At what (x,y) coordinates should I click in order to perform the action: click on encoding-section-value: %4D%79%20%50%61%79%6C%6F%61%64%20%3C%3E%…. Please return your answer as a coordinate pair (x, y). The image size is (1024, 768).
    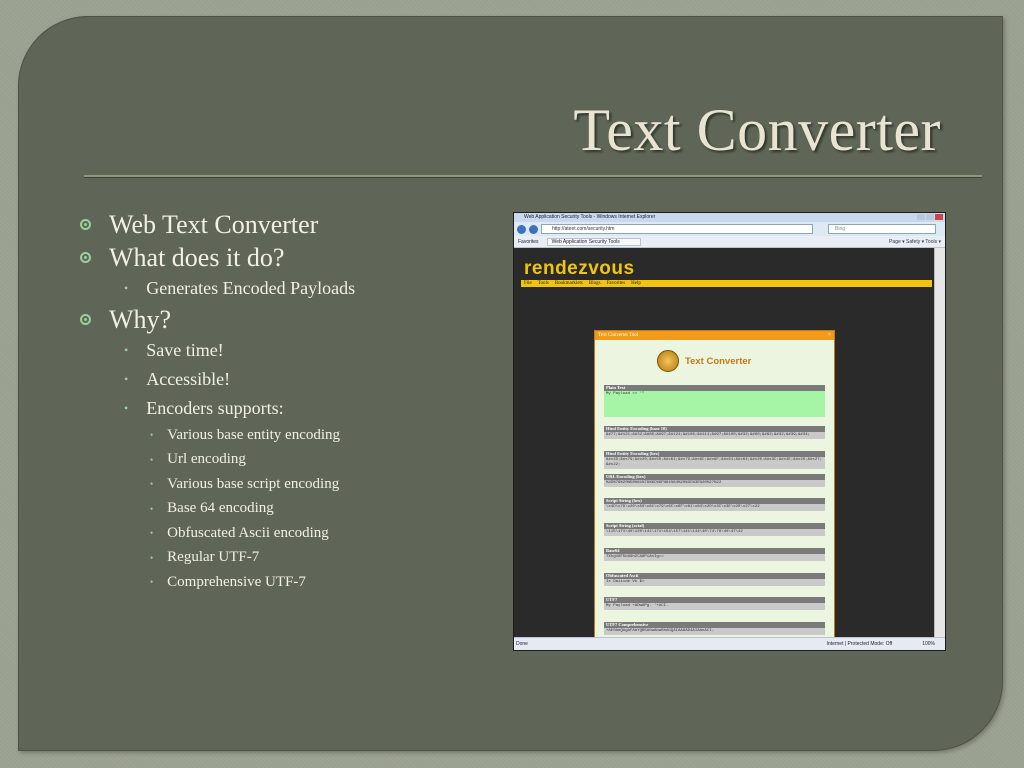
    Looking at the image, I should click on (714, 483).